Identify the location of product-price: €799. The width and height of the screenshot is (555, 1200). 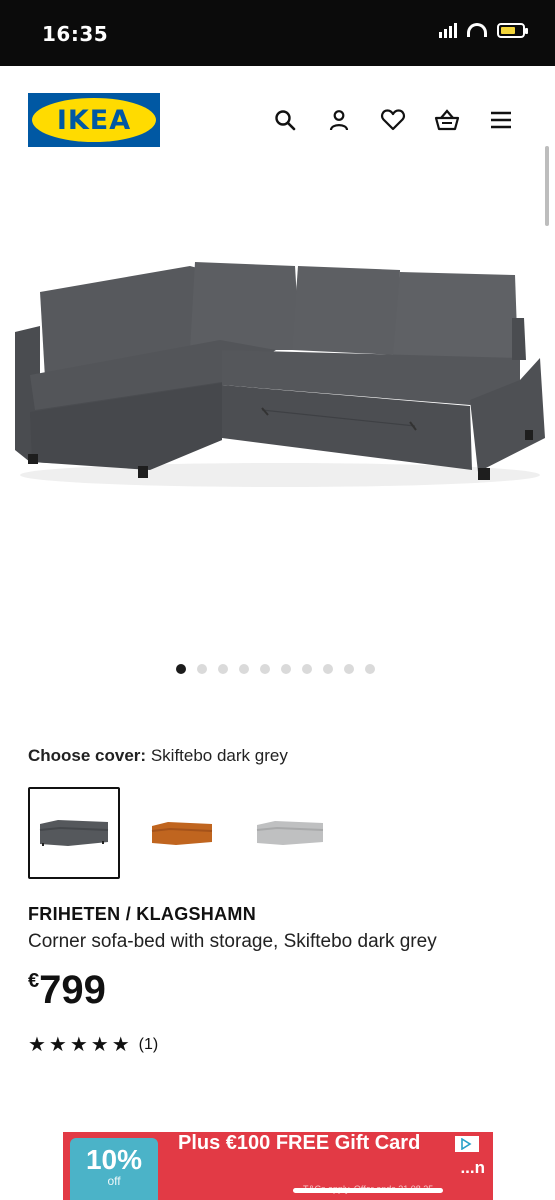
(67, 990).